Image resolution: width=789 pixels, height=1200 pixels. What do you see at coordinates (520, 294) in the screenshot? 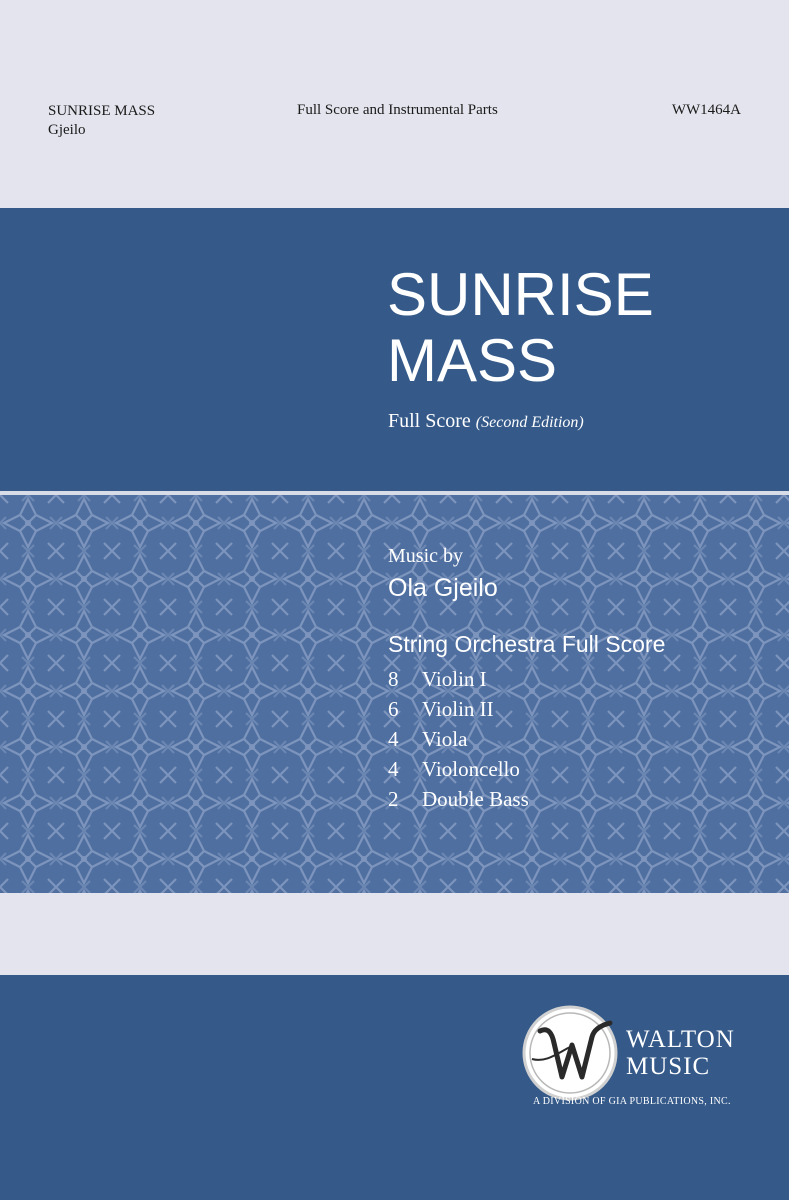
I see `cover-title-line1: SUNRISE` at bounding box center [520, 294].